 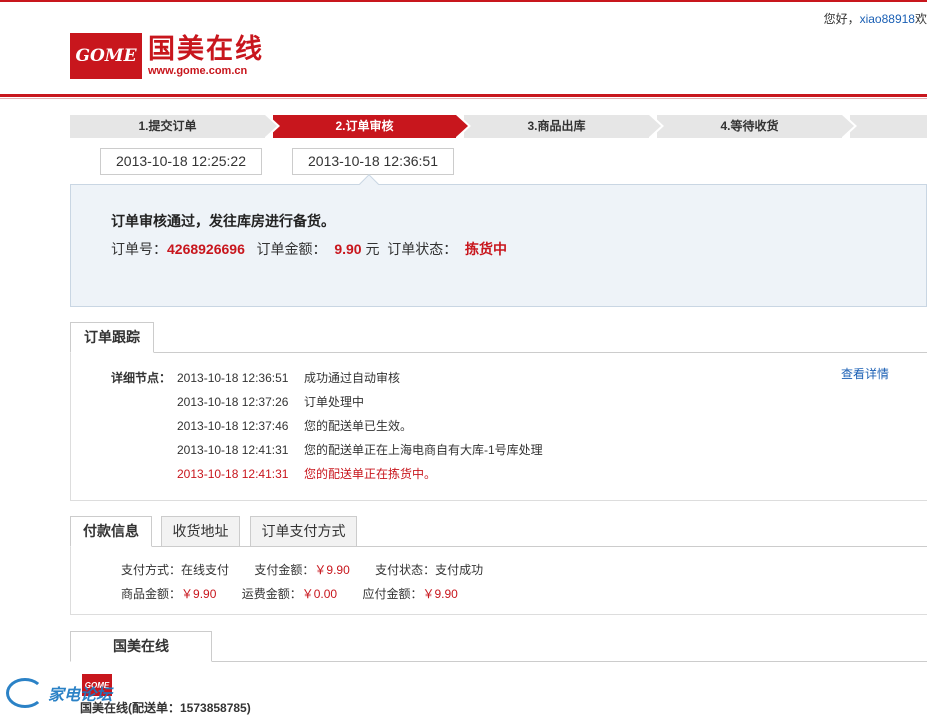 I want to click on tracking-row: 2013-10-18 12:37:46 您的配送单已生效。, so click(x=294, y=425).